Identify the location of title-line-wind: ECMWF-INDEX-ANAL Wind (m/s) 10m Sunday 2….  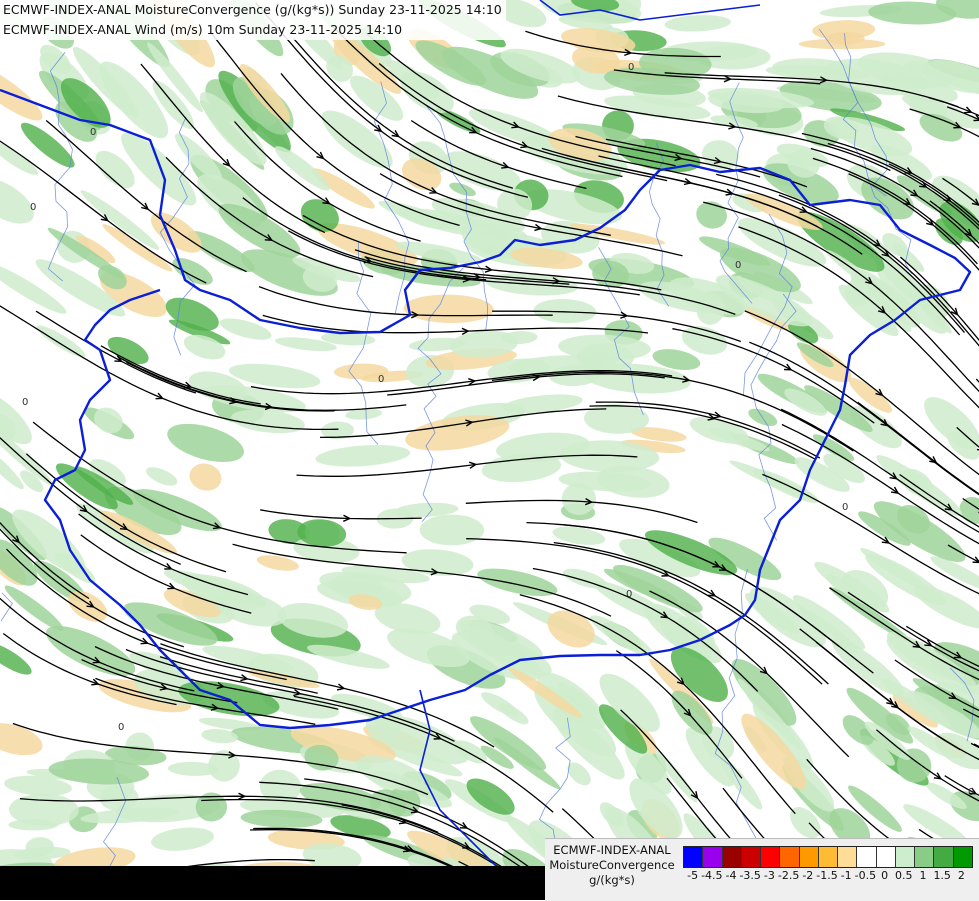
(252, 30).